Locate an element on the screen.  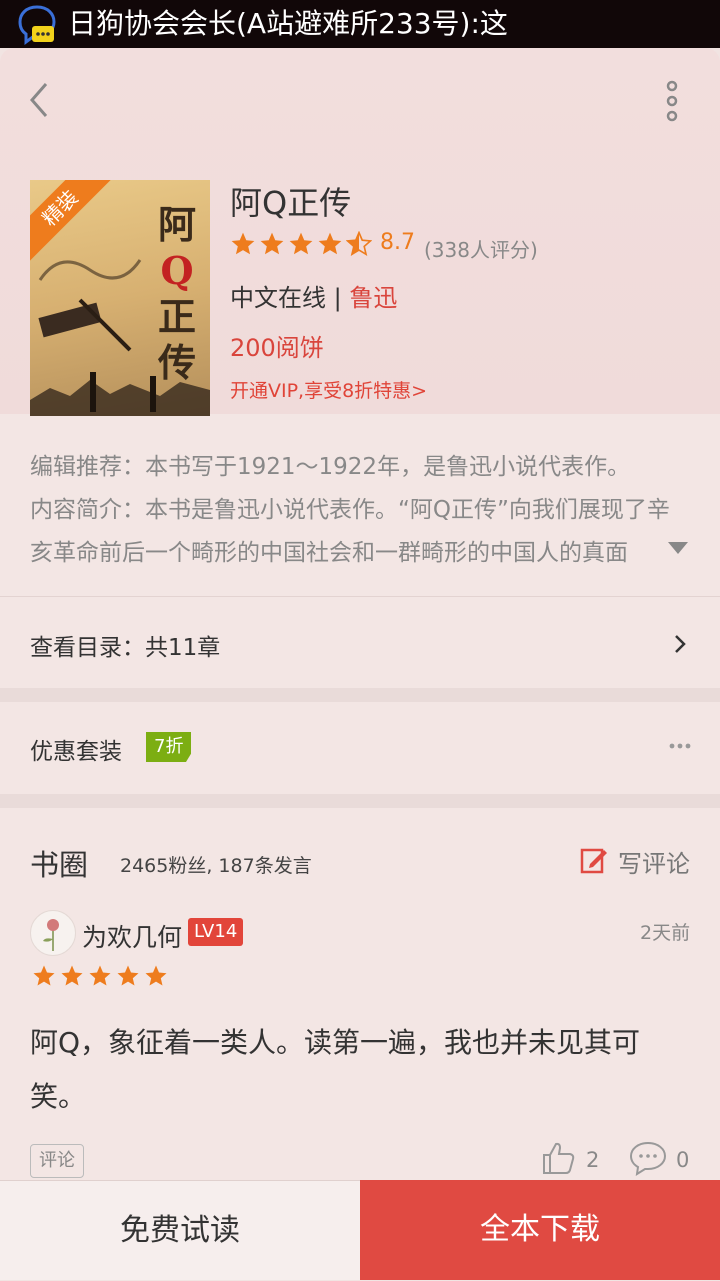
star-half-icon is located at coordinates (359, 243).